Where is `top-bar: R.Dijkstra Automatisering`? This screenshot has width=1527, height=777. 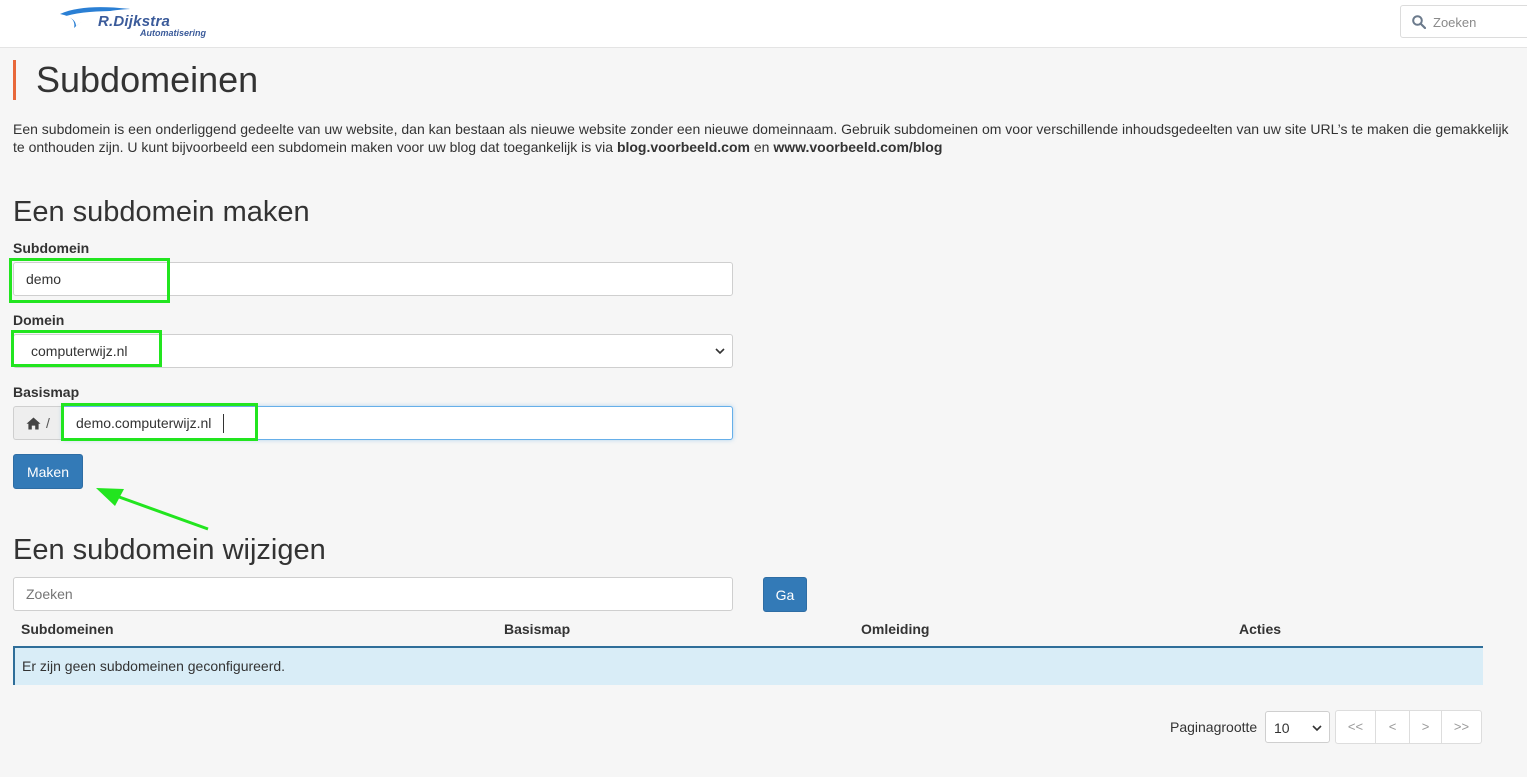 top-bar: R.Dijkstra Automatisering is located at coordinates (763, 24).